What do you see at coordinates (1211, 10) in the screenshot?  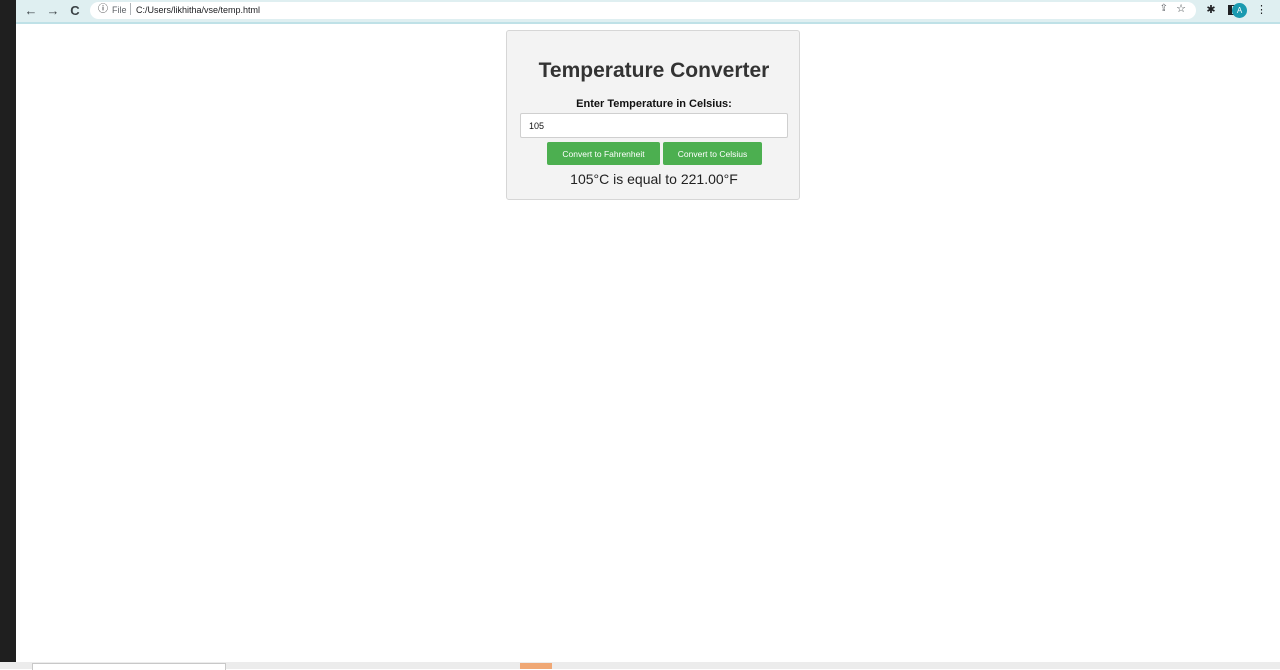 I see `extensions-icon: ✱` at bounding box center [1211, 10].